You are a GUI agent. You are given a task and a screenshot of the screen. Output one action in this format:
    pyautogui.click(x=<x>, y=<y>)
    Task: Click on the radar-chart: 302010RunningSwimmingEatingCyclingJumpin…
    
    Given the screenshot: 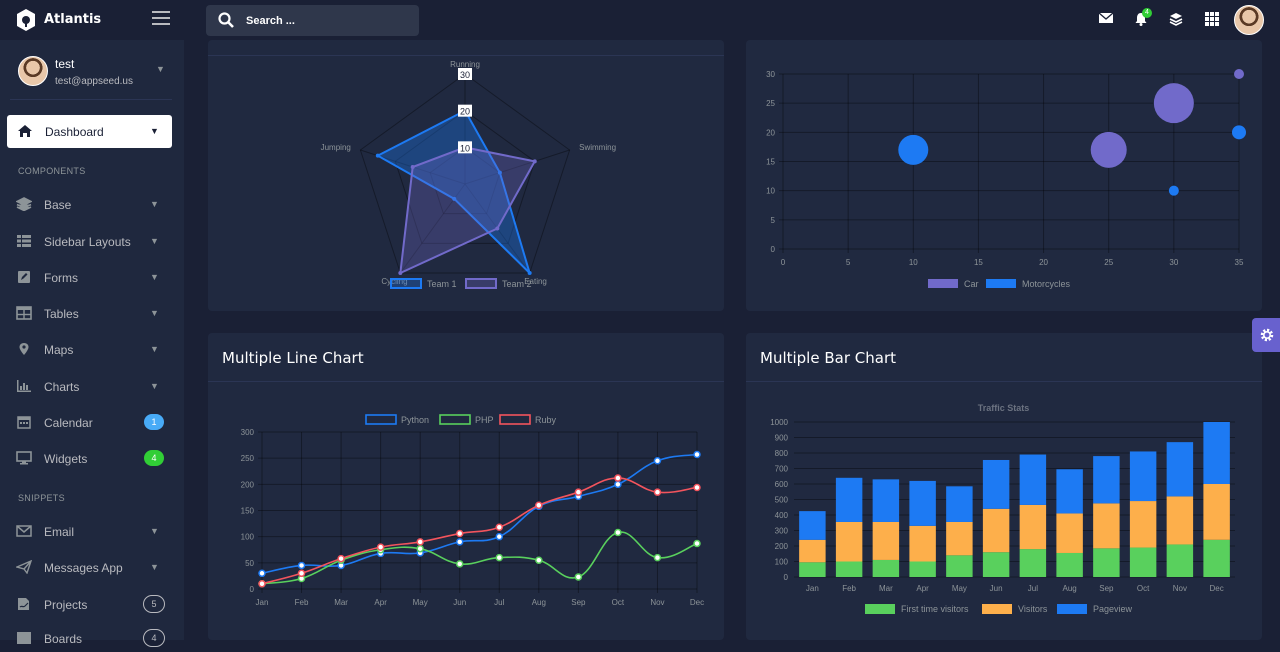 What is the action you would take?
    pyautogui.click(x=468, y=174)
    